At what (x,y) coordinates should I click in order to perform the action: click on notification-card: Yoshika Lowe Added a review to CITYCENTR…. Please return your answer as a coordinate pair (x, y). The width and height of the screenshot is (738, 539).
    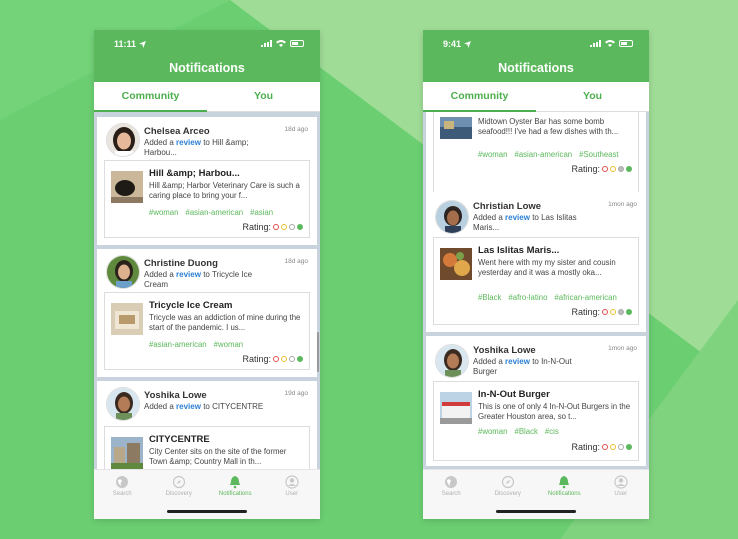
    Looking at the image, I should click on (207, 425).